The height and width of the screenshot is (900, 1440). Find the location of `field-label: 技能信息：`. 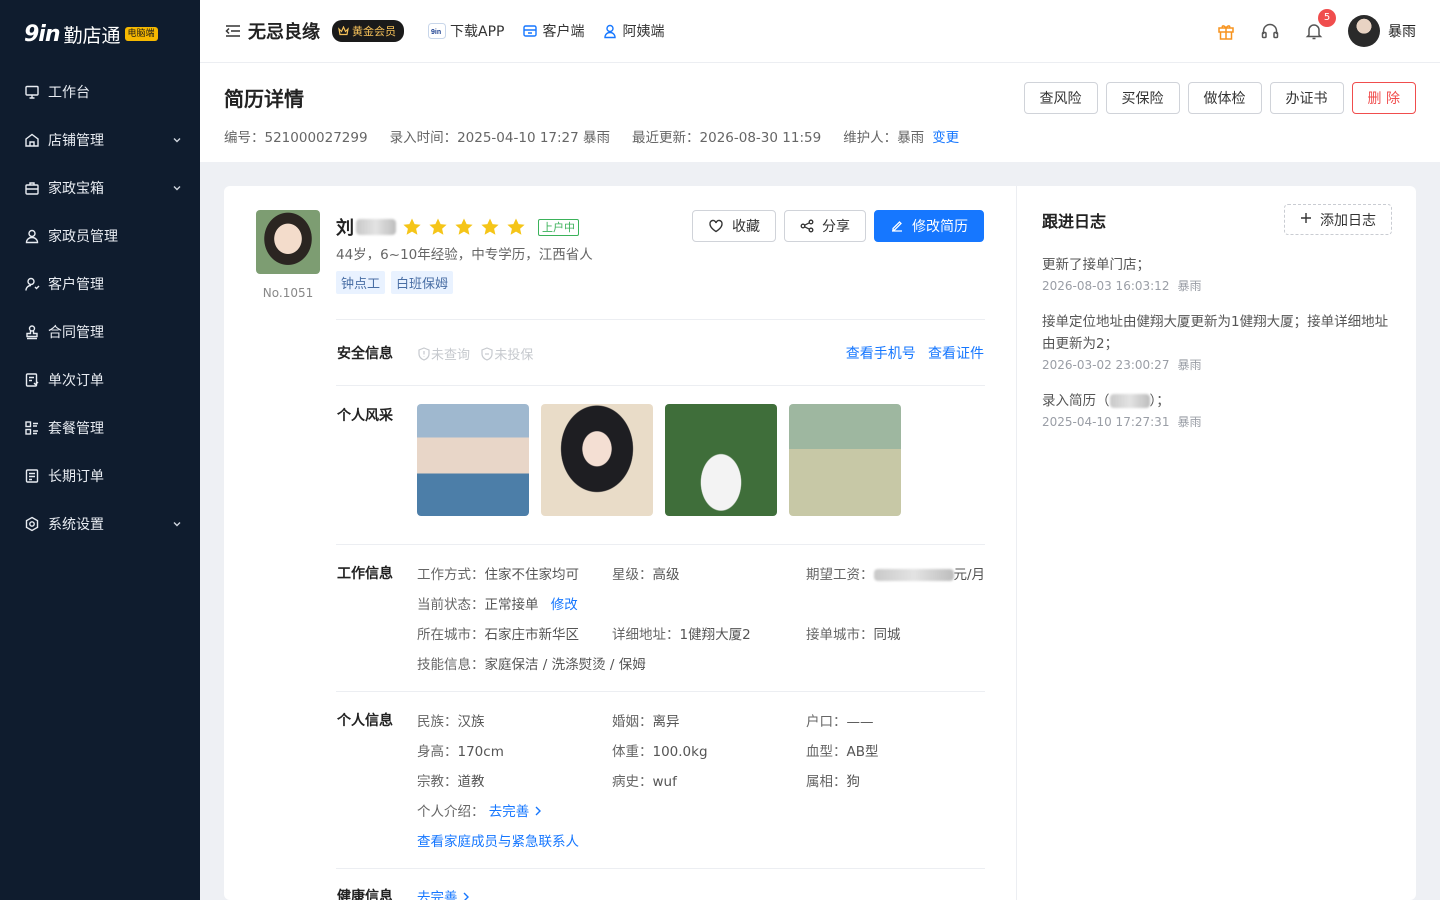

field-label: 技能信息： is located at coordinates (451, 665).